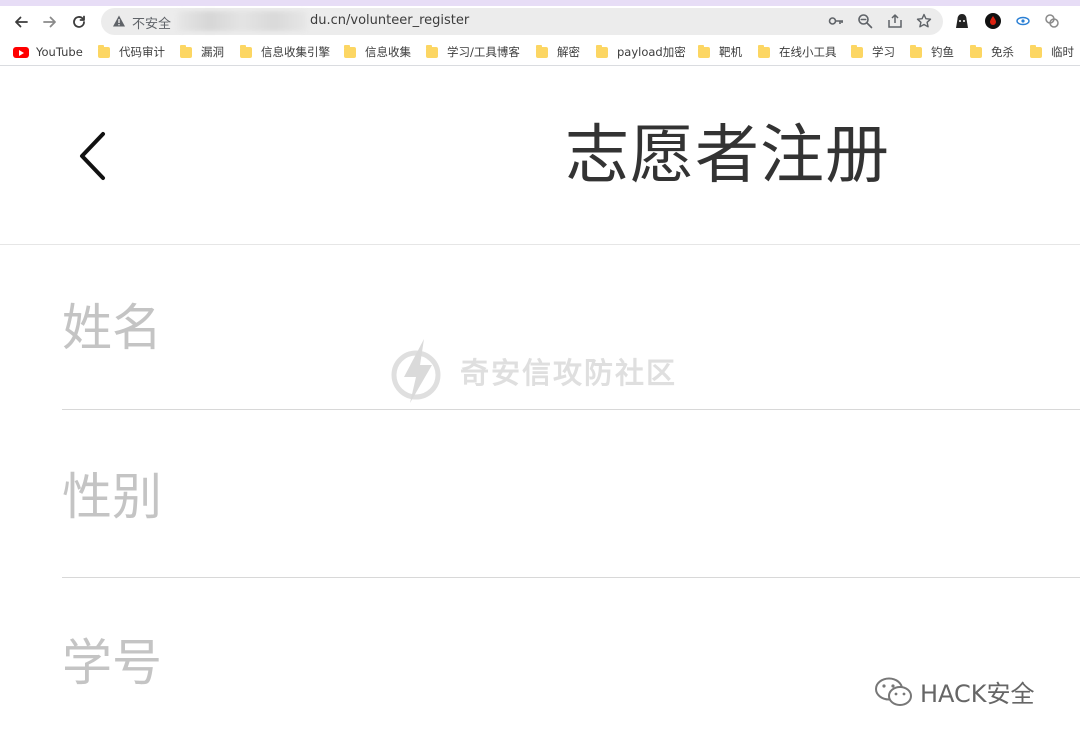  What do you see at coordinates (522, 21) in the screenshot?
I see `address-bar: 不安全 du.cn/volunteer_register` at bounding box center [522, 21].